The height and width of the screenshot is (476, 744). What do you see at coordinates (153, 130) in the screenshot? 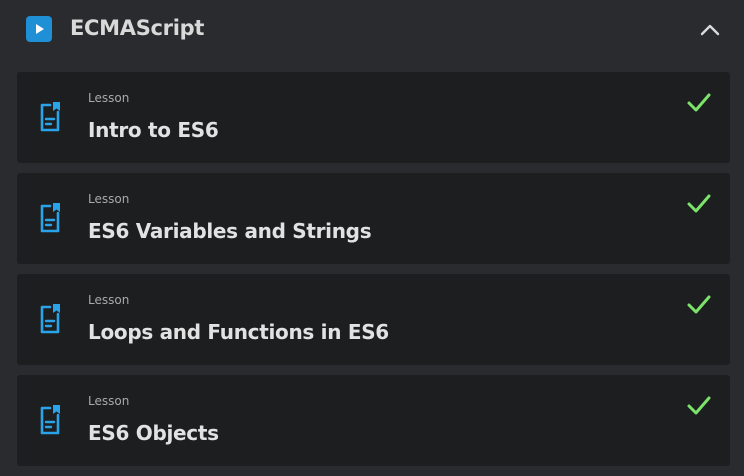
I see `lesson-title: Intro to ES6` at bounding box center [153, 130].